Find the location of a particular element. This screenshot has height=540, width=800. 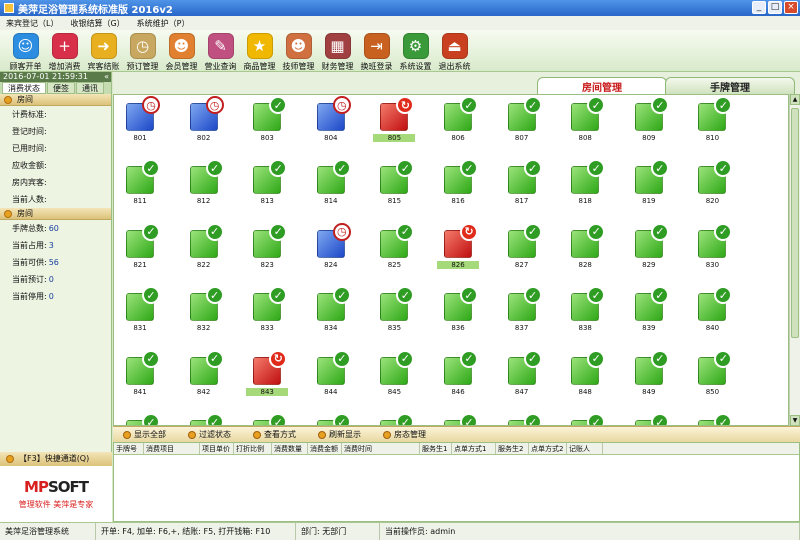

room-tile: ✓ 841 is located at coordinates (147, 378).